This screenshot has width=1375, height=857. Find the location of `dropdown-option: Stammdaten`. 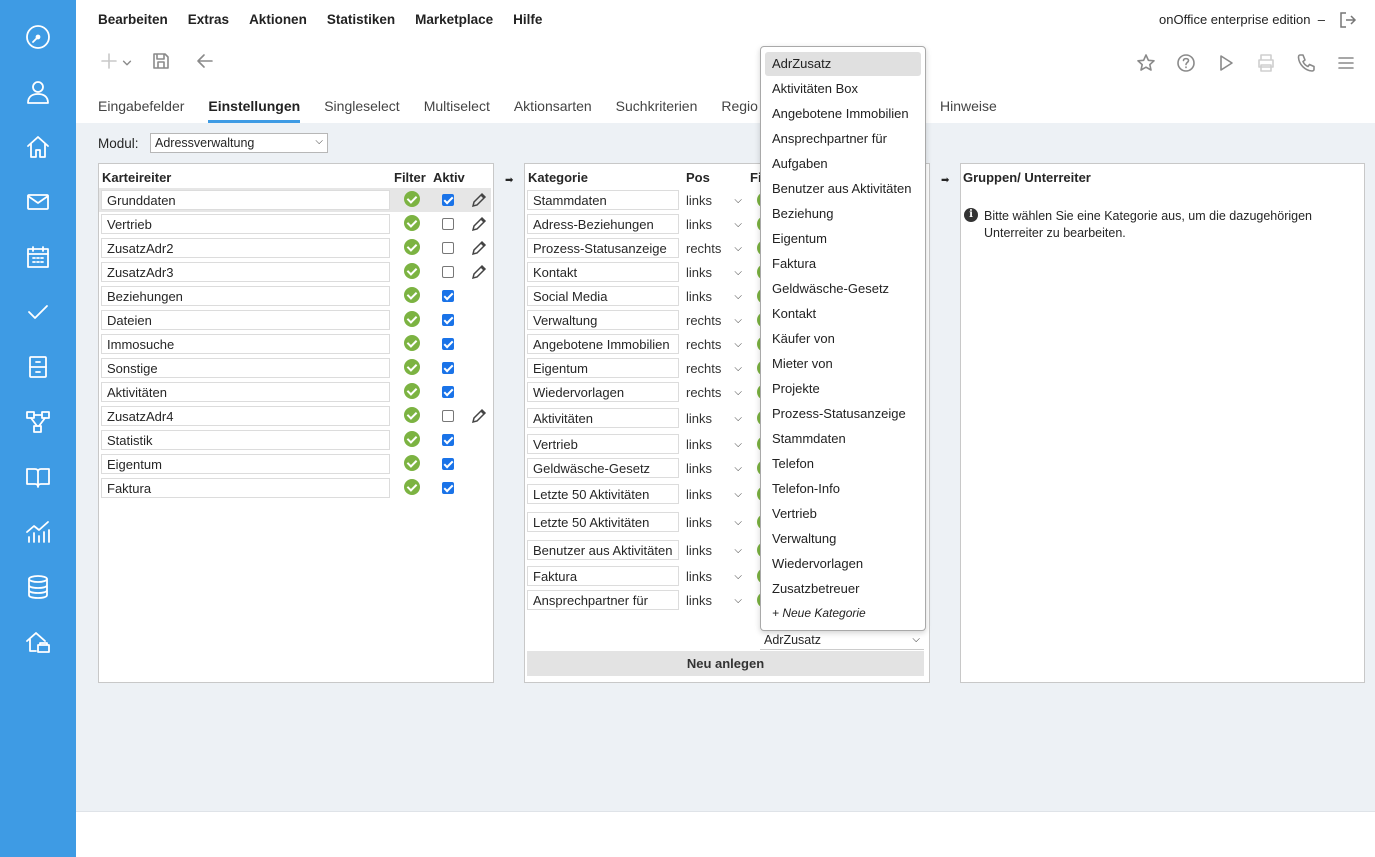

dropdown-option: Stammdaten is located at coordinates (843, 439).